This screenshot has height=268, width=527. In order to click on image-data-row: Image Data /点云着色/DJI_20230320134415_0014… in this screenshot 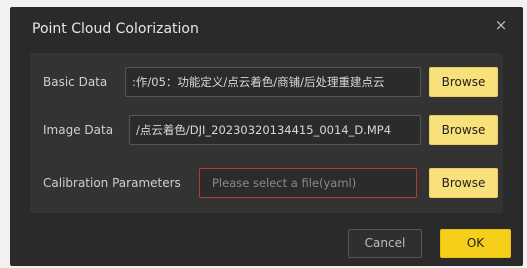, I will do `click(266, 130)`.